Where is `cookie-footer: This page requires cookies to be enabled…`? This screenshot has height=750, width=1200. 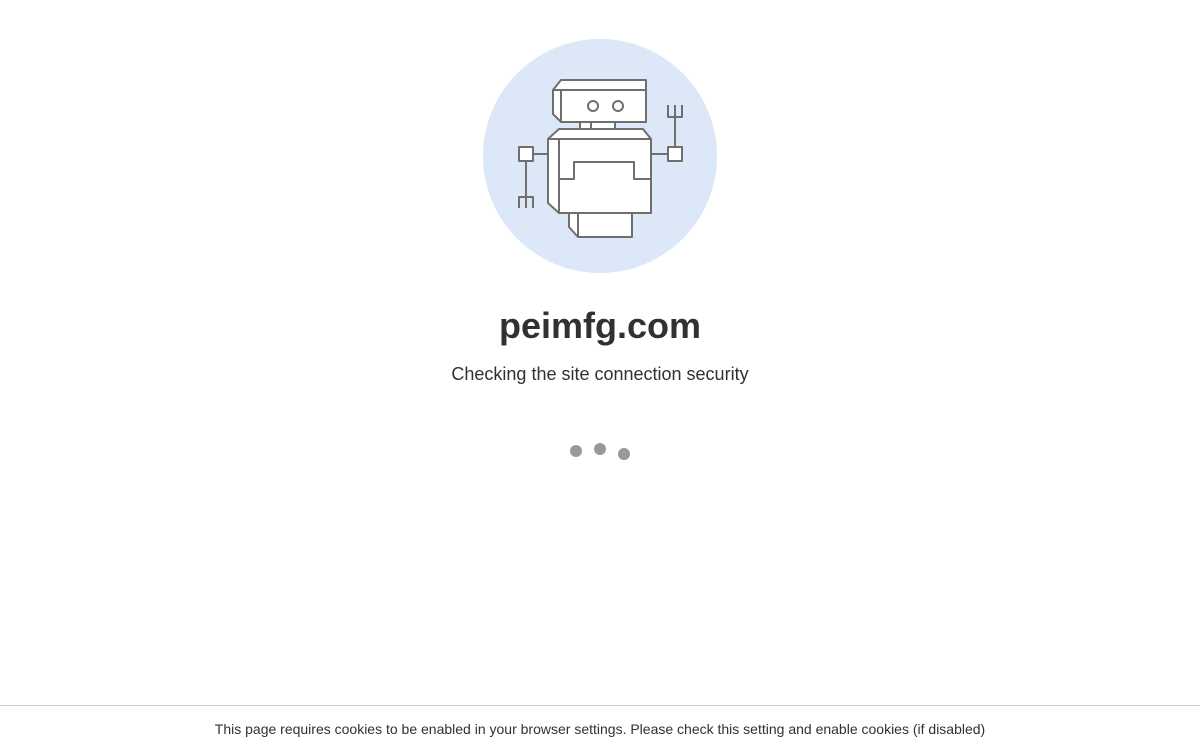 cookie-footer: This page requires cookies to be enabled… is located at coordinates (600, 727).